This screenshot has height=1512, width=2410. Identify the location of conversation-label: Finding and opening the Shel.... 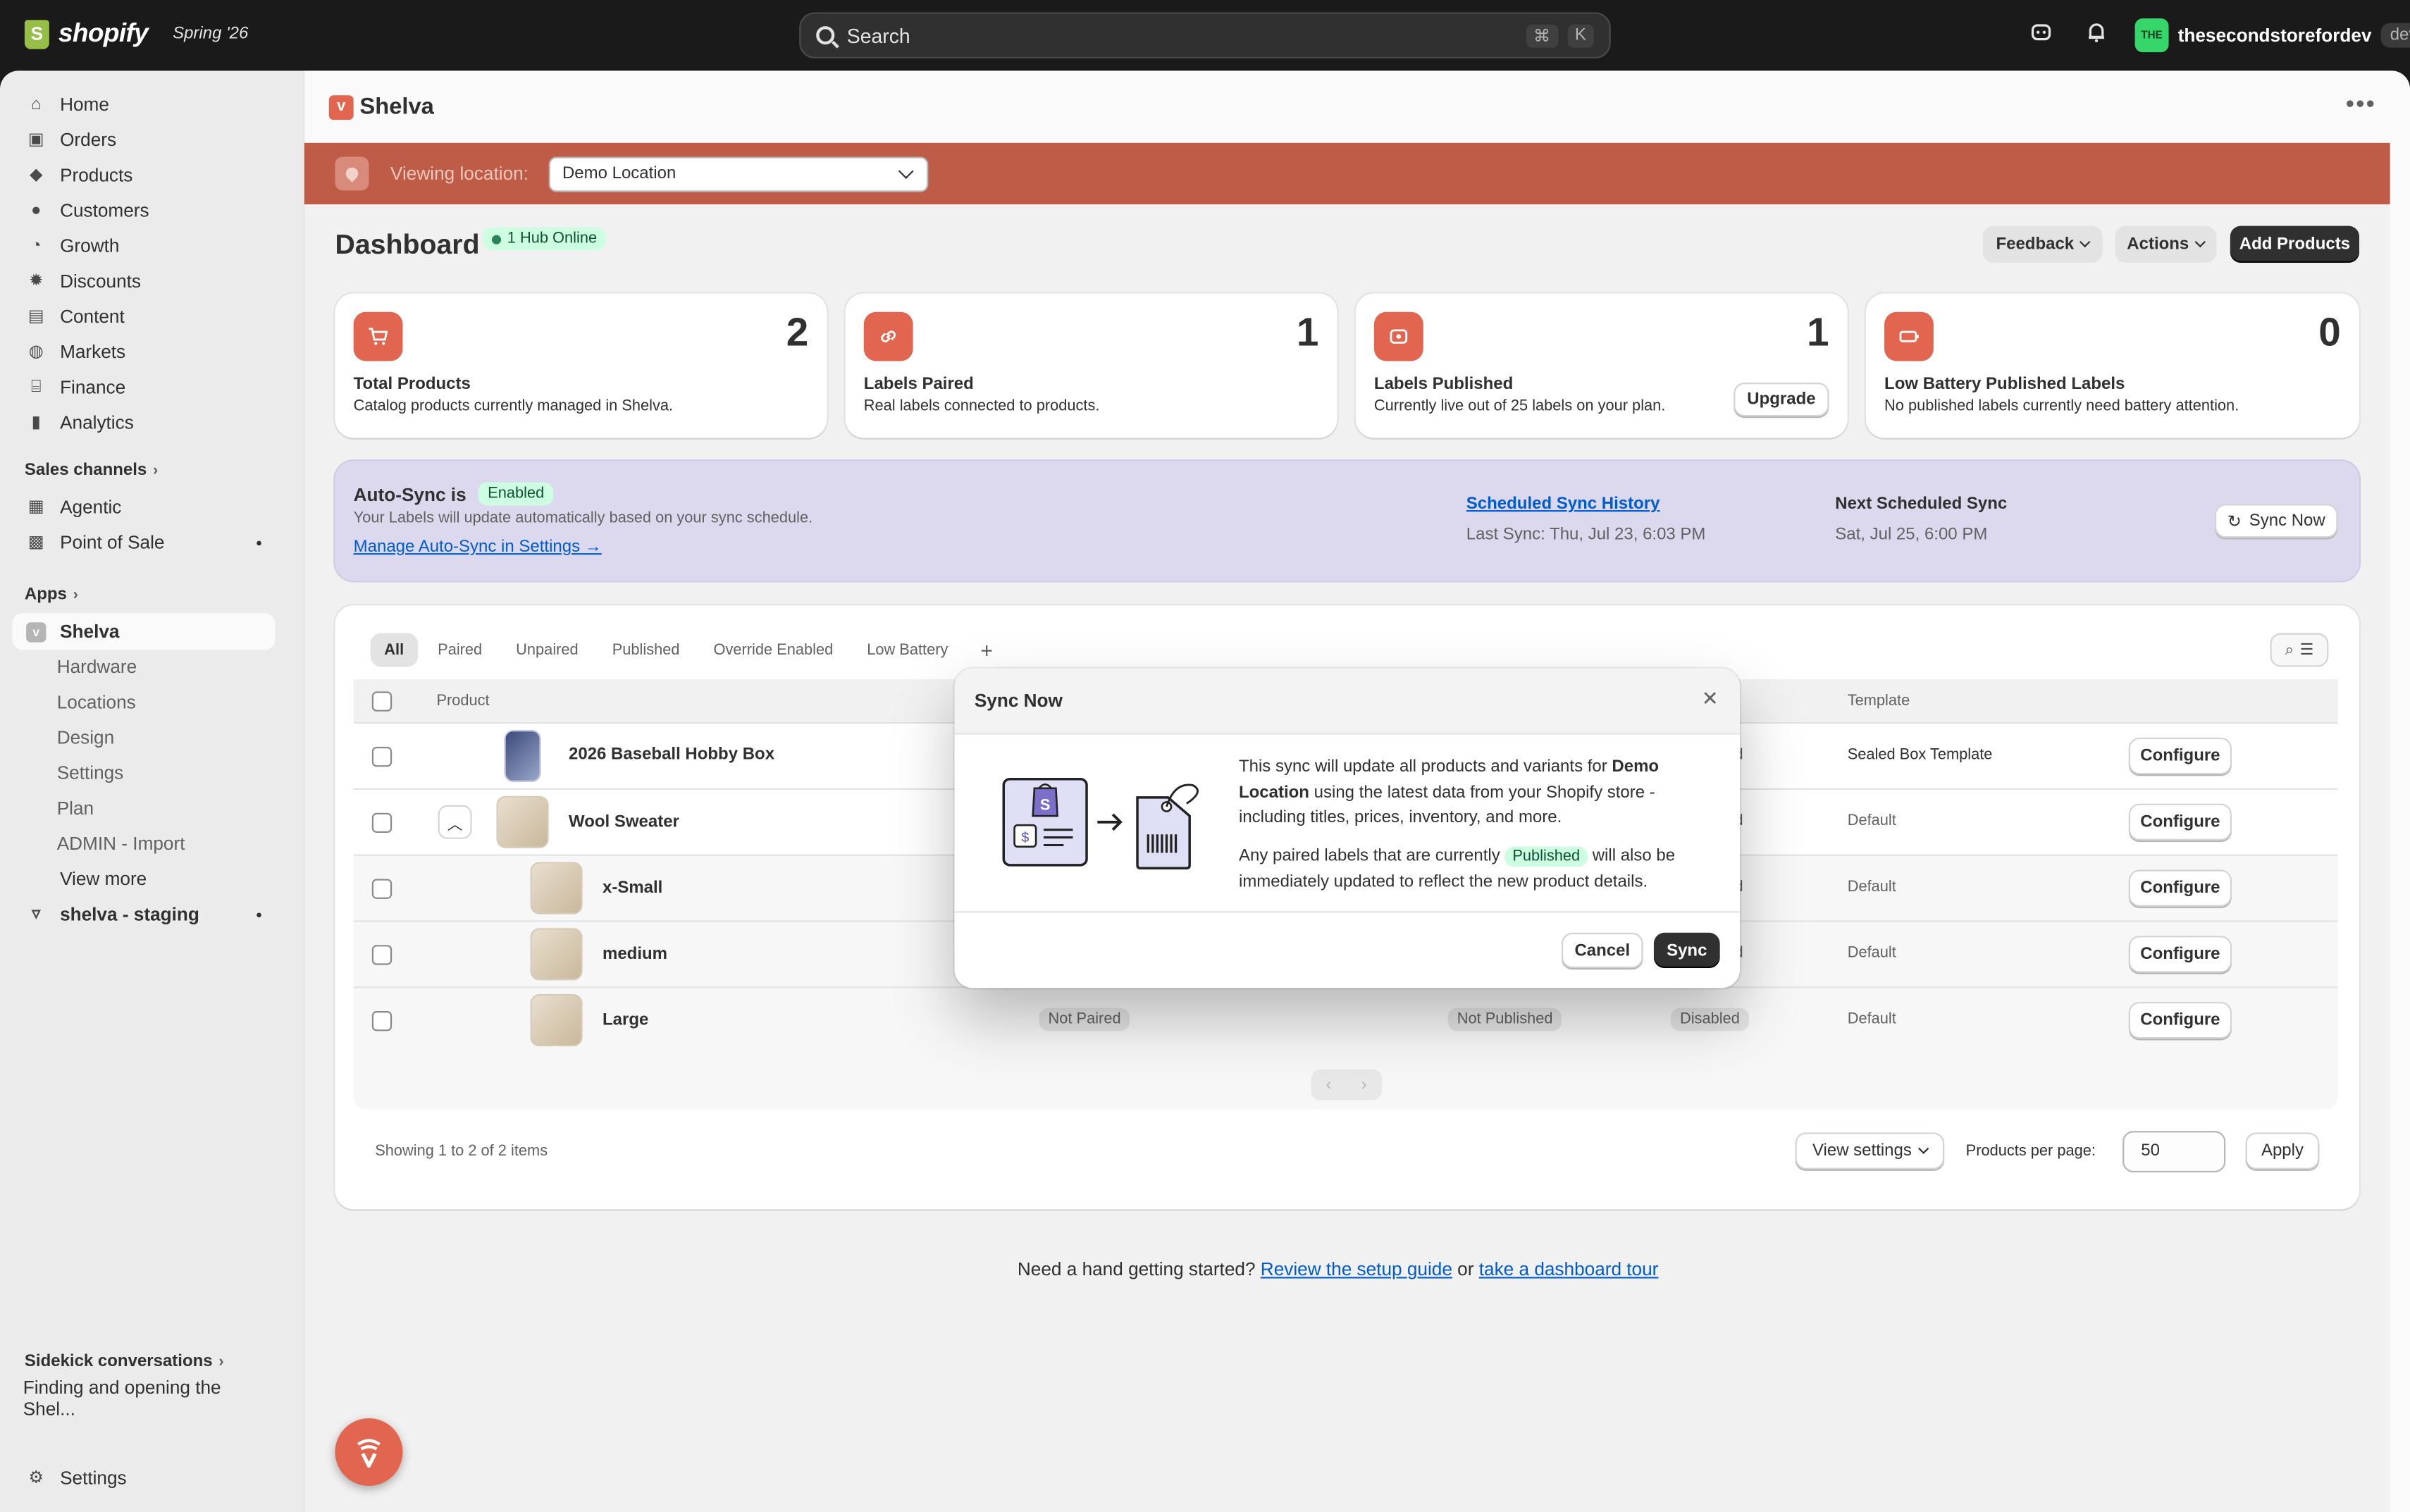
(122, 1398).